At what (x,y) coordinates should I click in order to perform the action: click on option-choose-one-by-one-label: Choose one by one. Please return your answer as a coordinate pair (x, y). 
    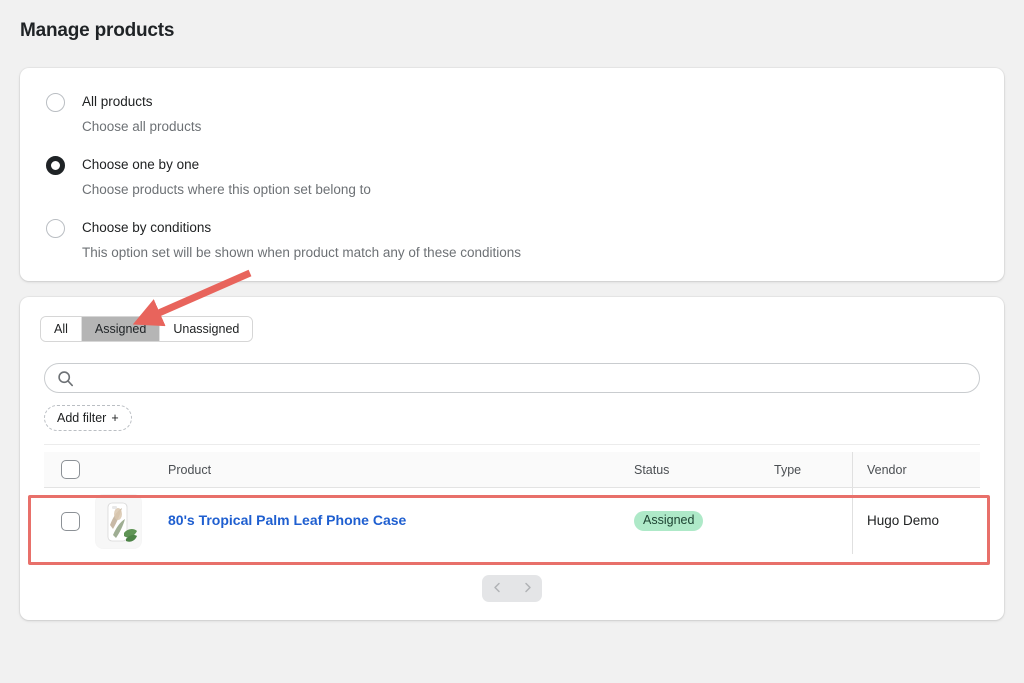
    Looking at the image, I should click on (141, 164).